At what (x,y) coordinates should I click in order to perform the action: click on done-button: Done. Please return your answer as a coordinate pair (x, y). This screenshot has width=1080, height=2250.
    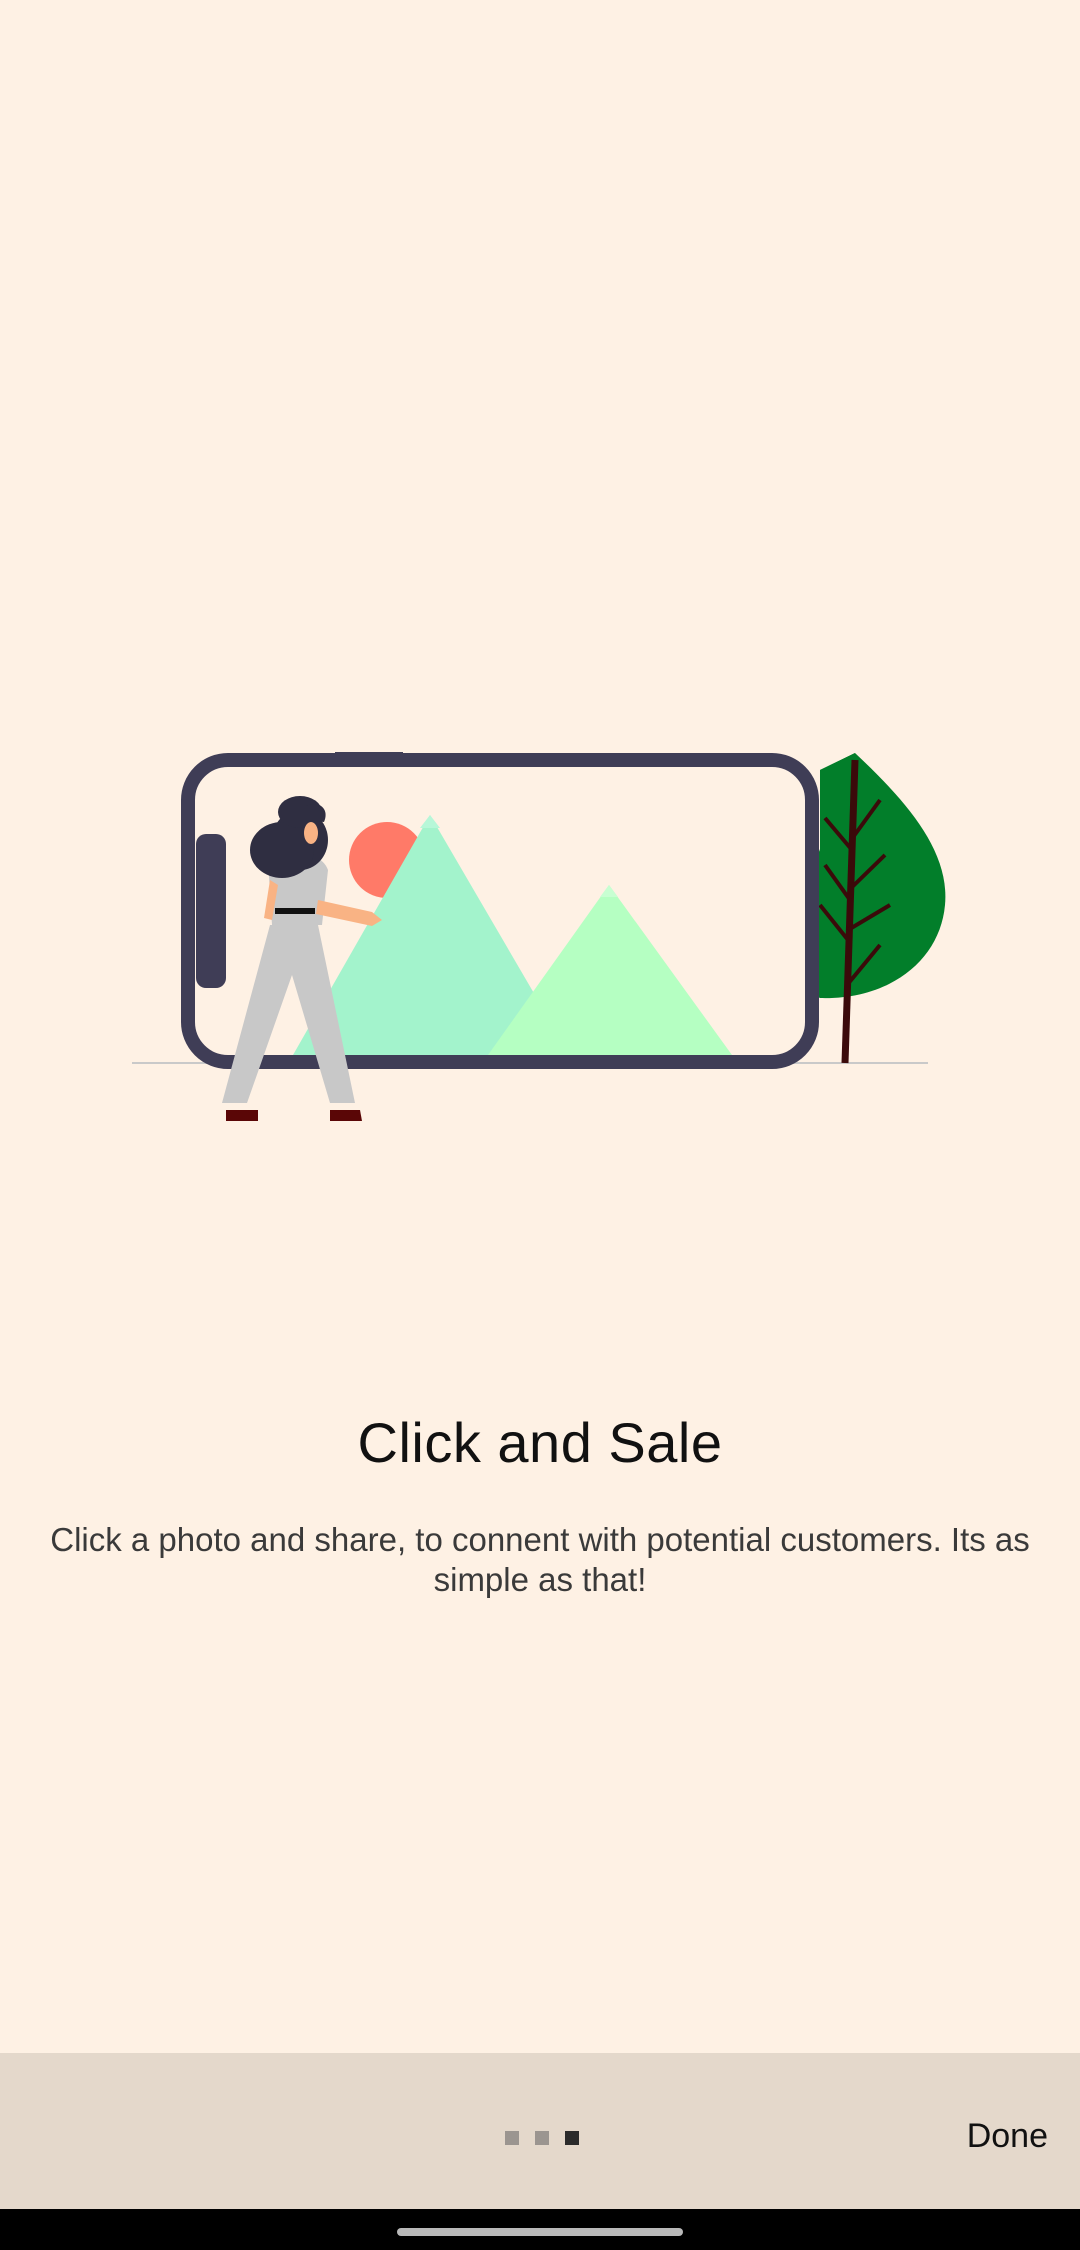
    Looking at the image, I should click on (1007, 2136).